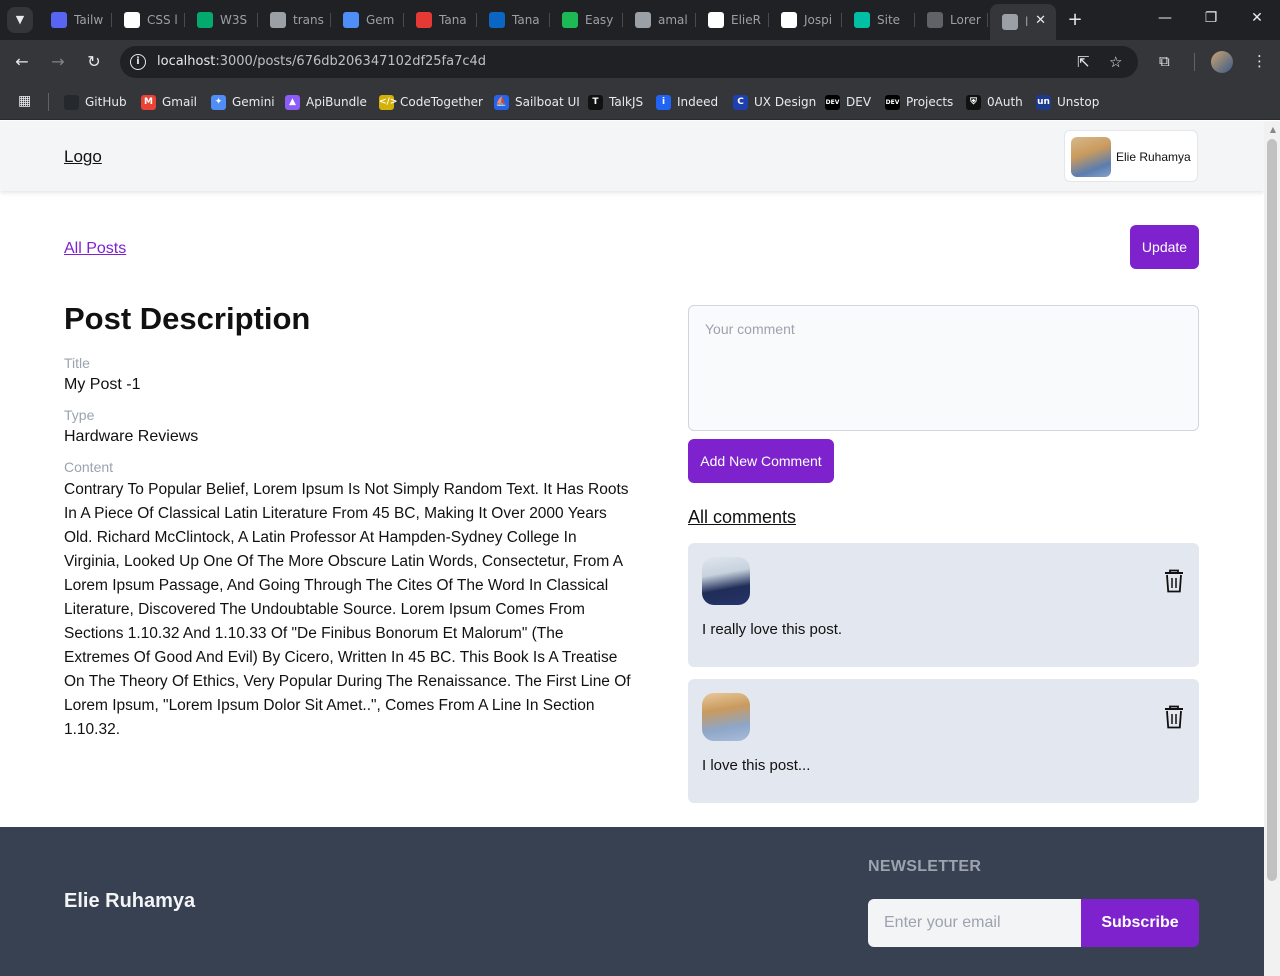  Describe the element at coordinates (1131, 156) in the screenshot. I see `user-menu: Elie Ruhamya` at that location.